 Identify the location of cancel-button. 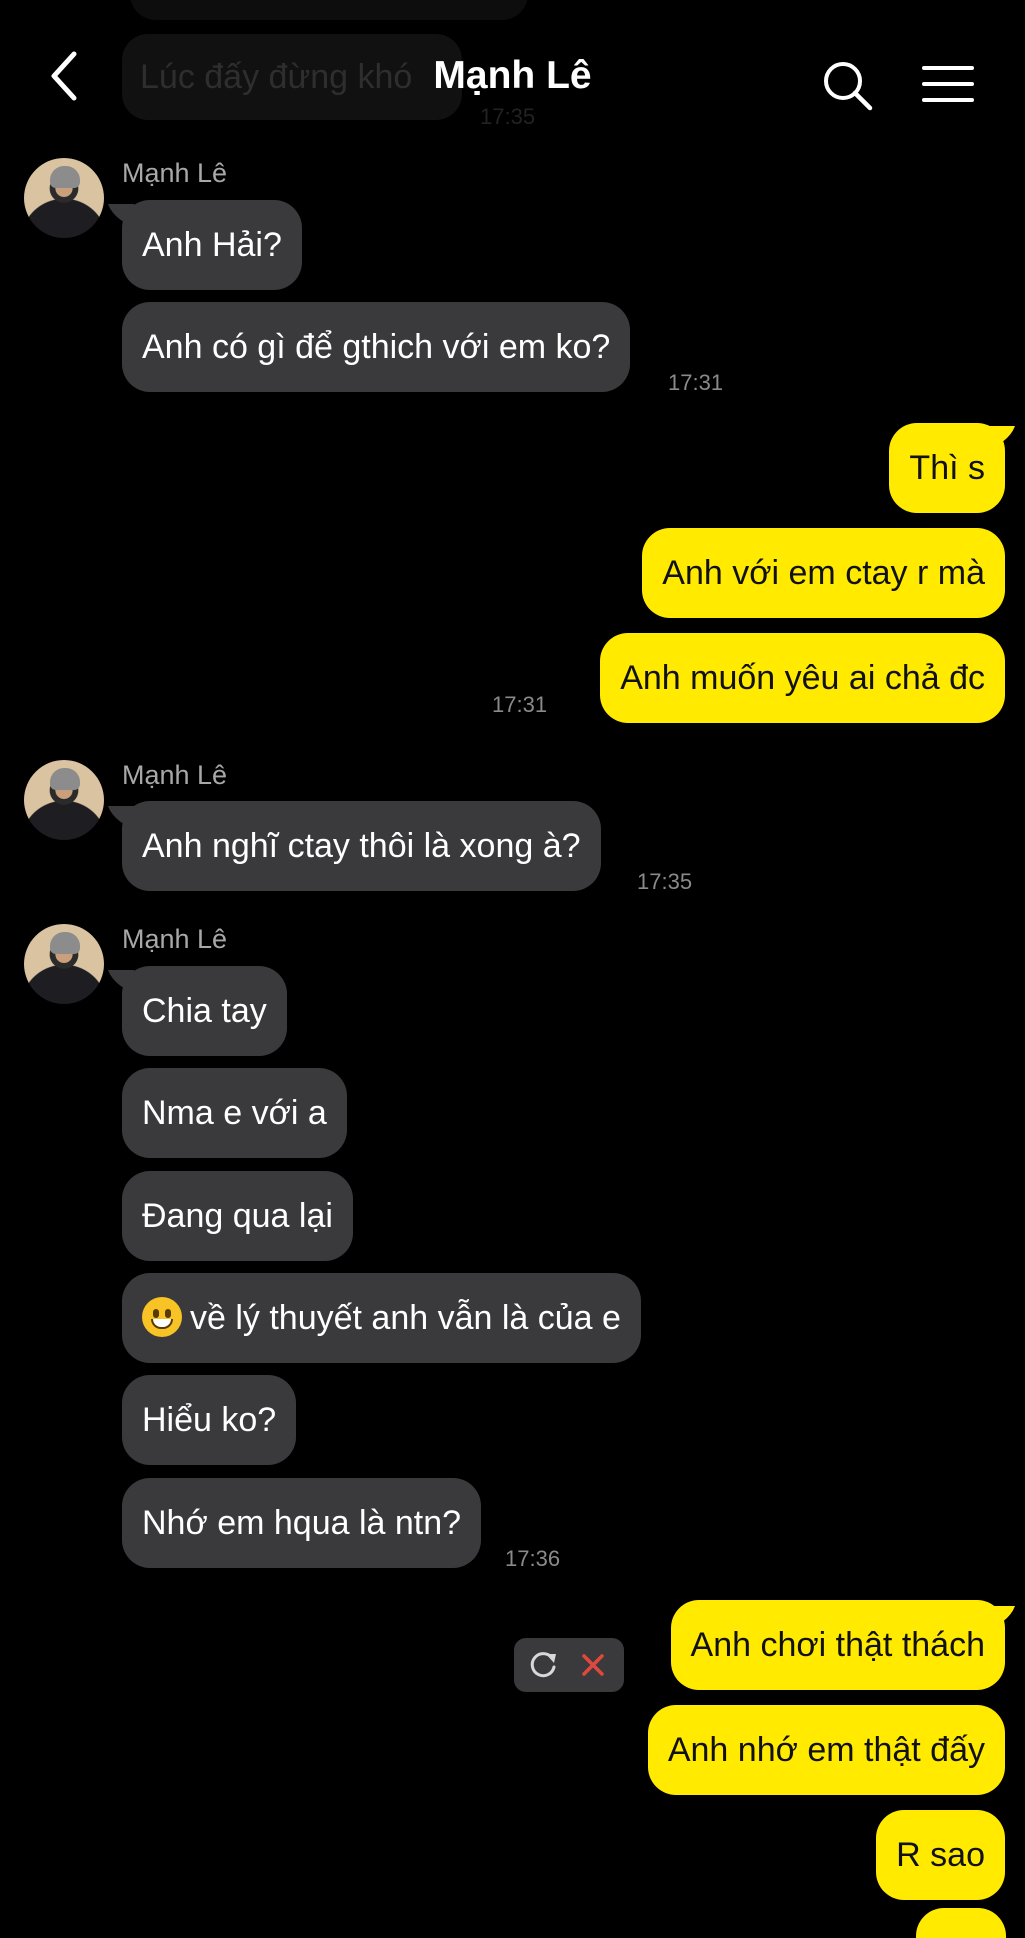
(593, 1665).